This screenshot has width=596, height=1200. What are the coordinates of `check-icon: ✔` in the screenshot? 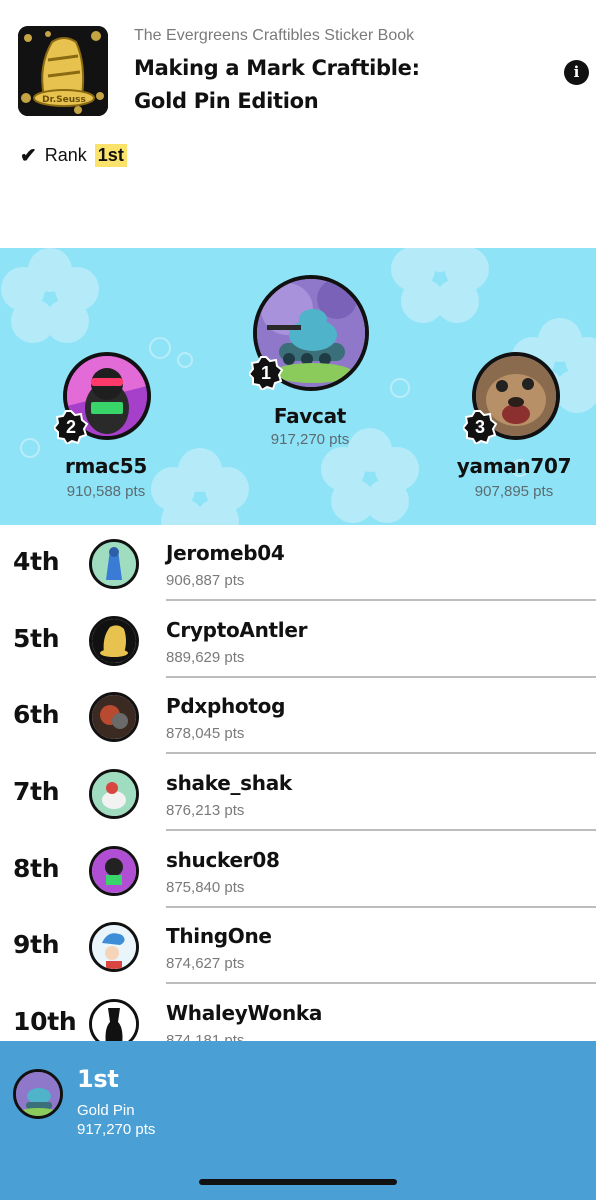 It's located at (28, 156).